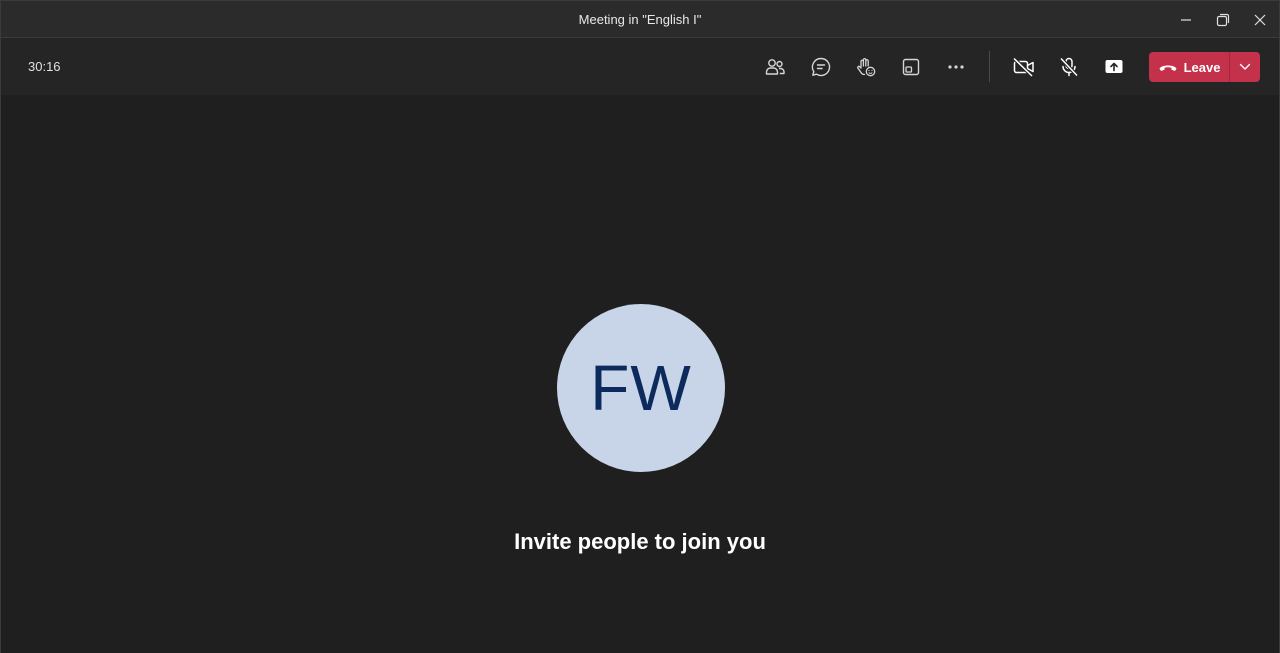 The width and height of the screenshot is (1280, 653). I want to click on breakout-rooms-icon, so click(911, 67).